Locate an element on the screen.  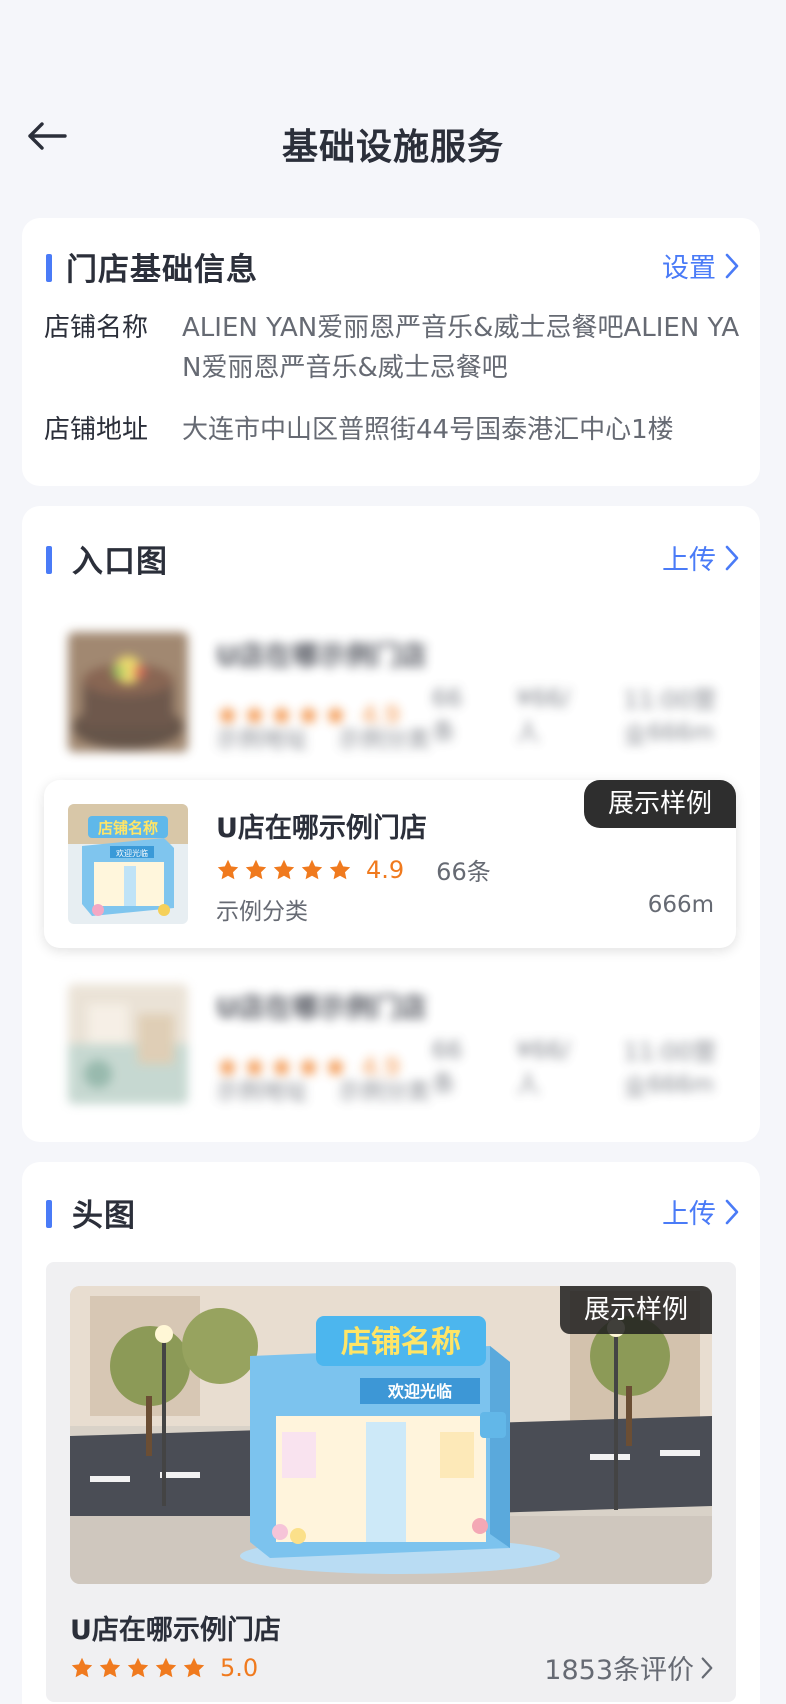
header-image-title: 头图 is located at coordinates (104, 1216).